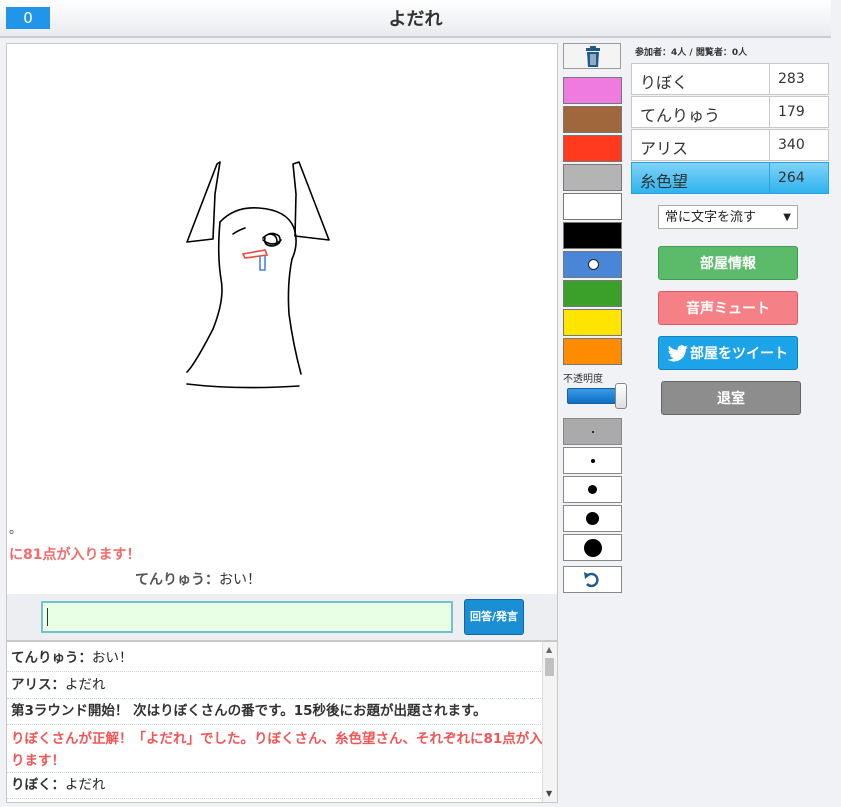 The width and height of the screenshot is (841, 807). What do you see at coordinates (799, 178) in the screenshot?
I see `player-score: 264` at bounding box center [799, 178].